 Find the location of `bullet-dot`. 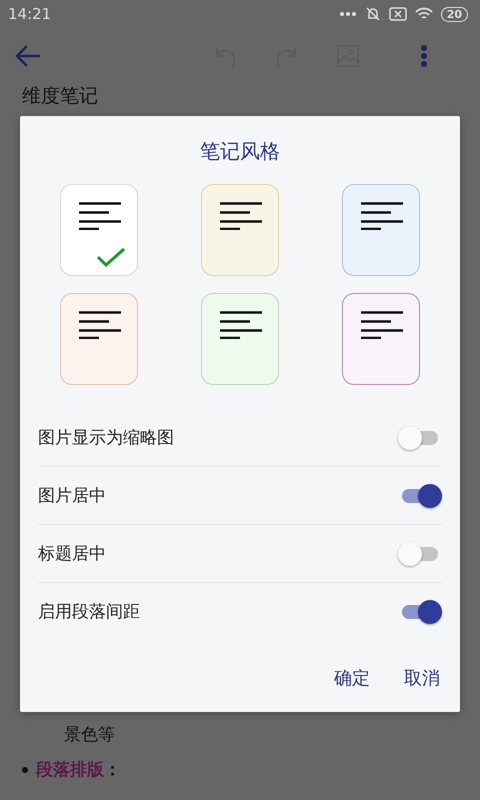

bullet-dot is located at coordinates (25, 769).